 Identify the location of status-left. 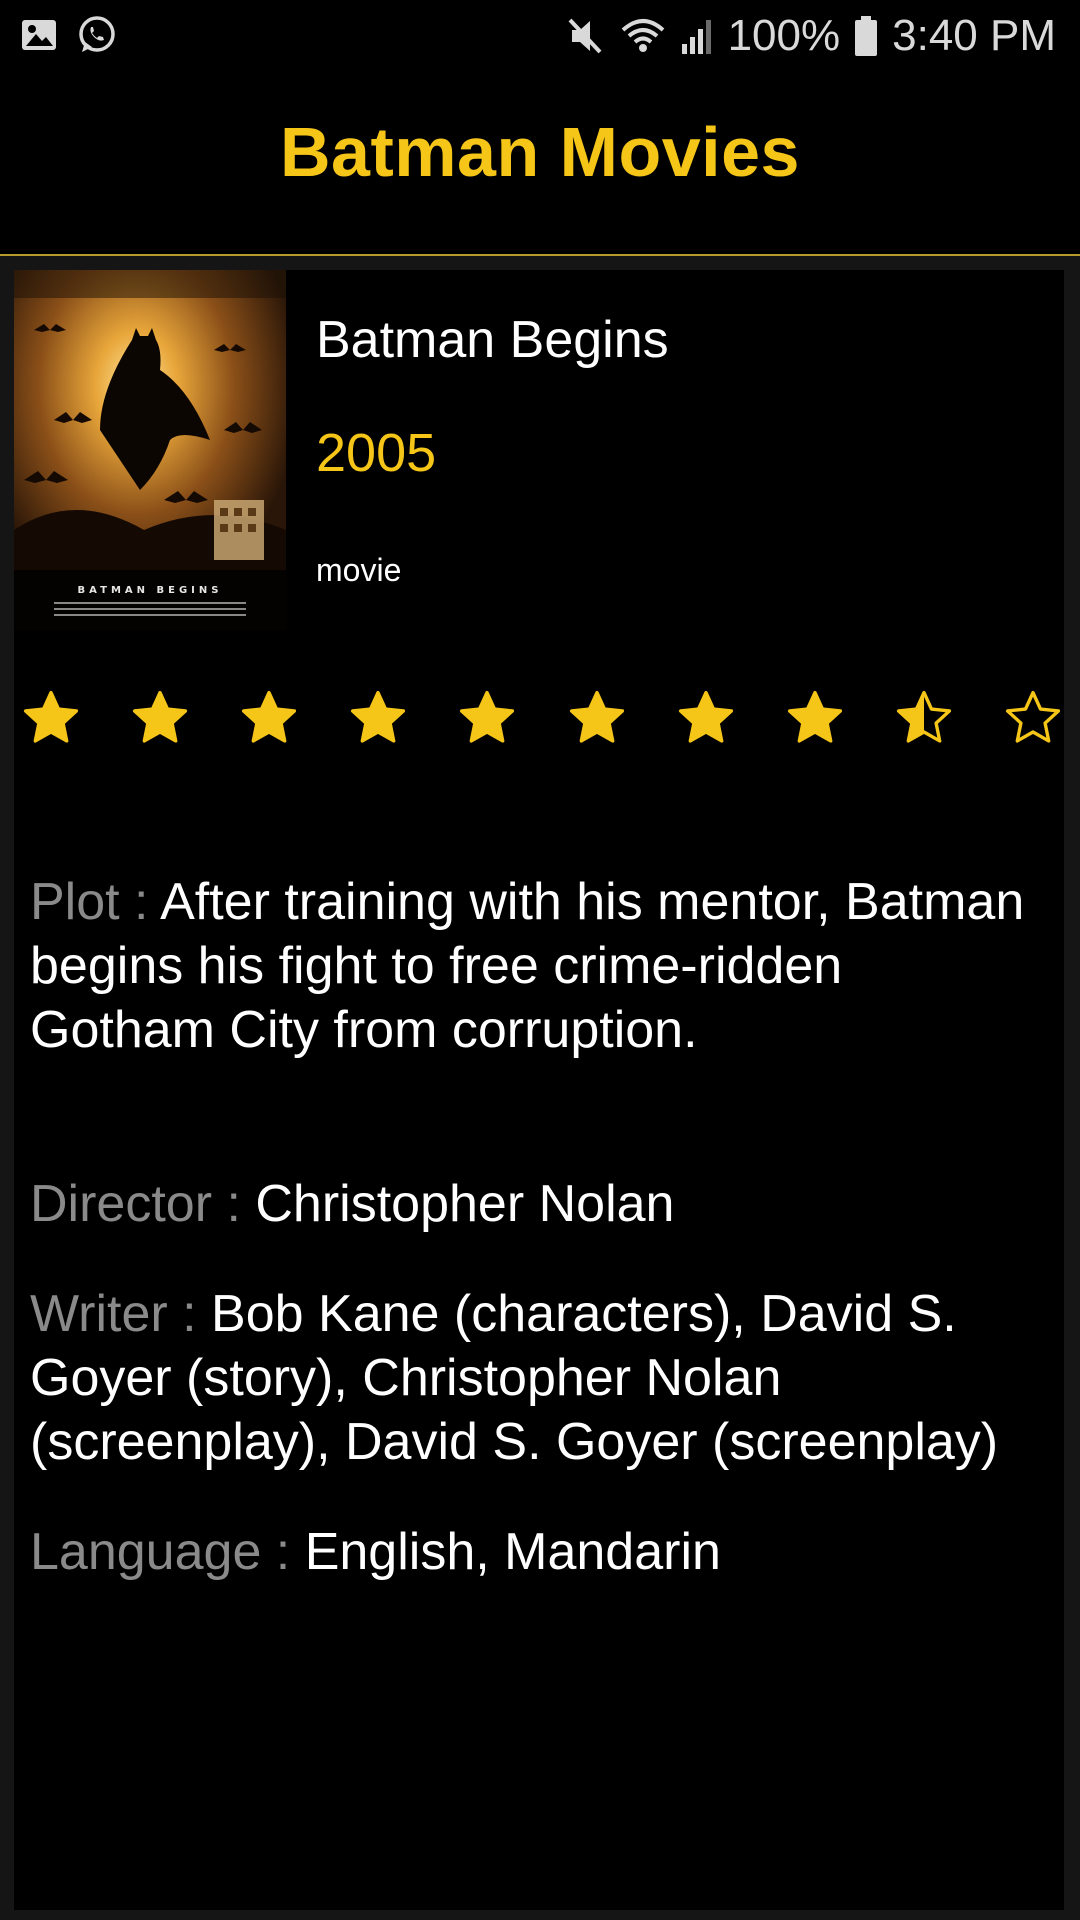
(69, 35).